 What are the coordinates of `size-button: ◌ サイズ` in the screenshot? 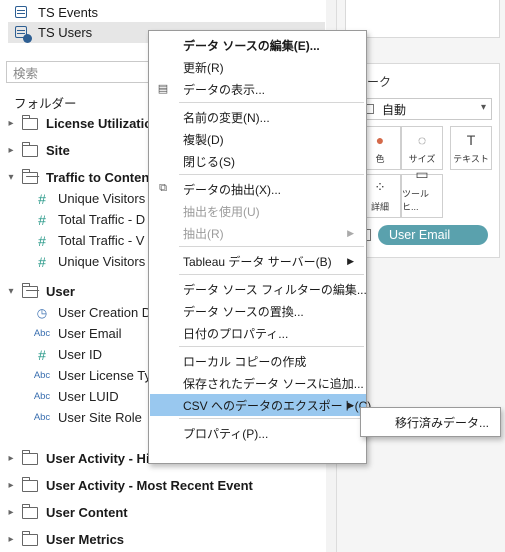 It's located at (422, 148).